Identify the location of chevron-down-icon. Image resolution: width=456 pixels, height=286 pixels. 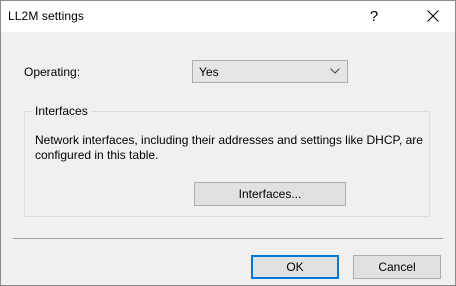
(335, 71).